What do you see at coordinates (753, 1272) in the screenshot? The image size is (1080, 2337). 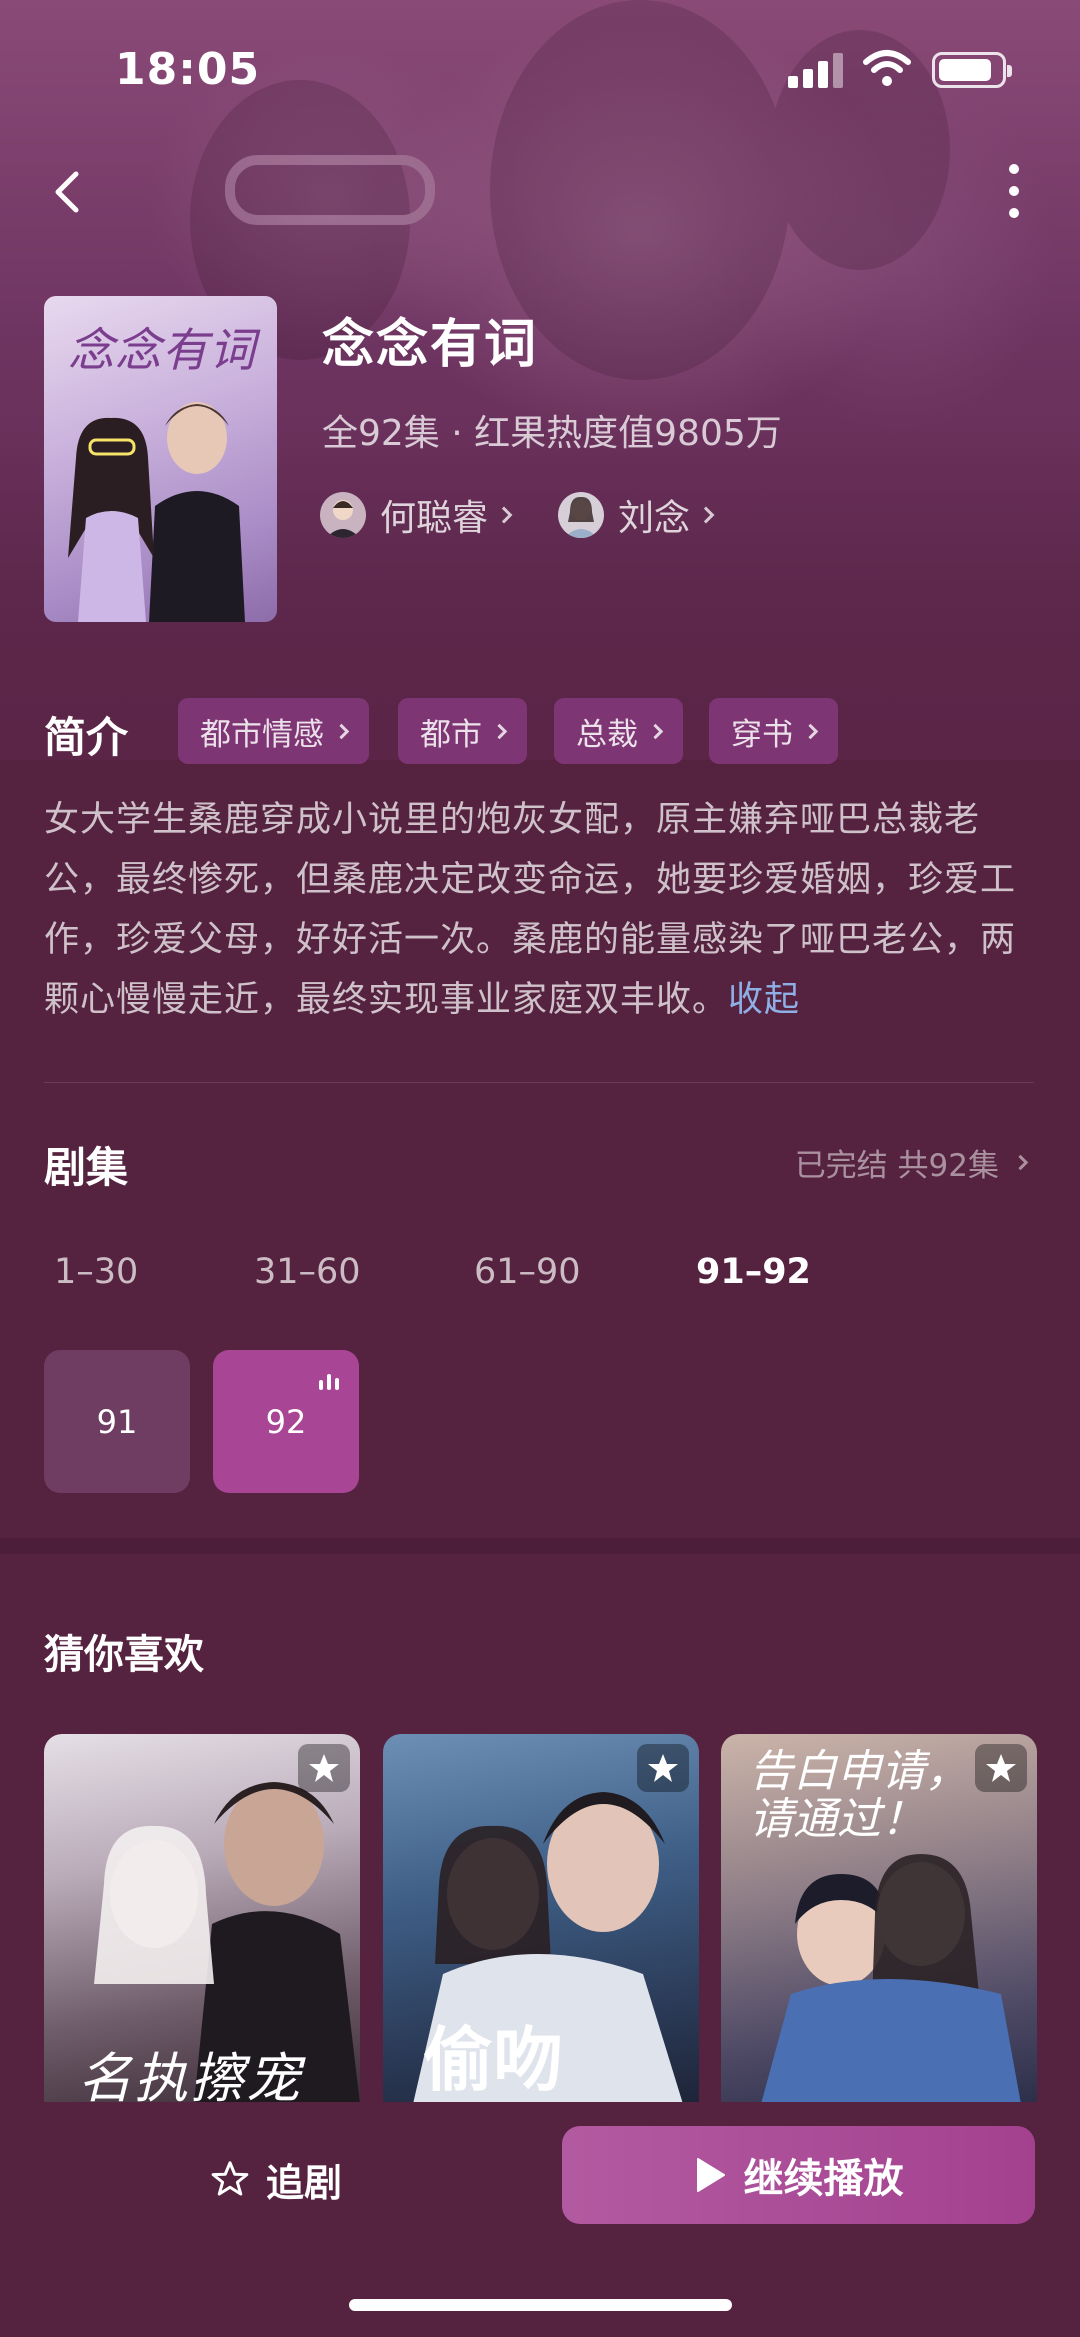 I see `episode-range-tab-active: 91–92` at bounding box center [753, 1272].